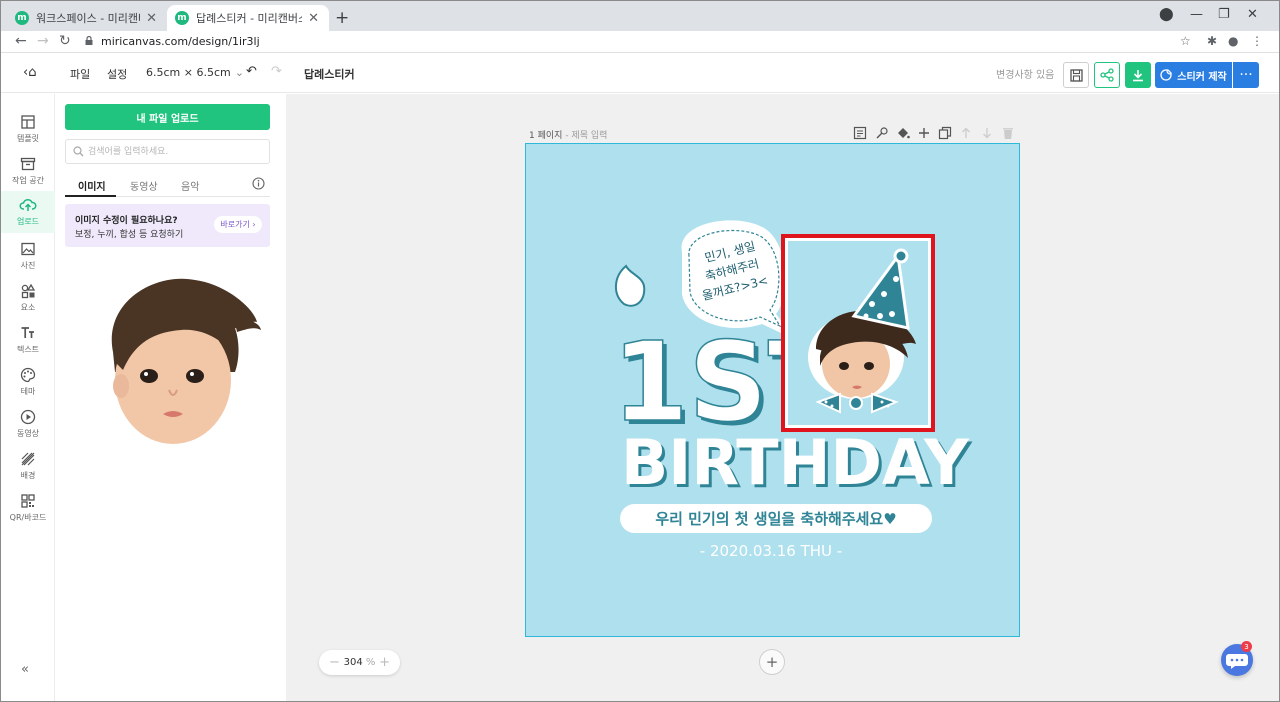 This screenshot has height=702, width=1280. Describe the element at coordinates (89, 40) in the screenshot. I see `lock-icon` at that location.